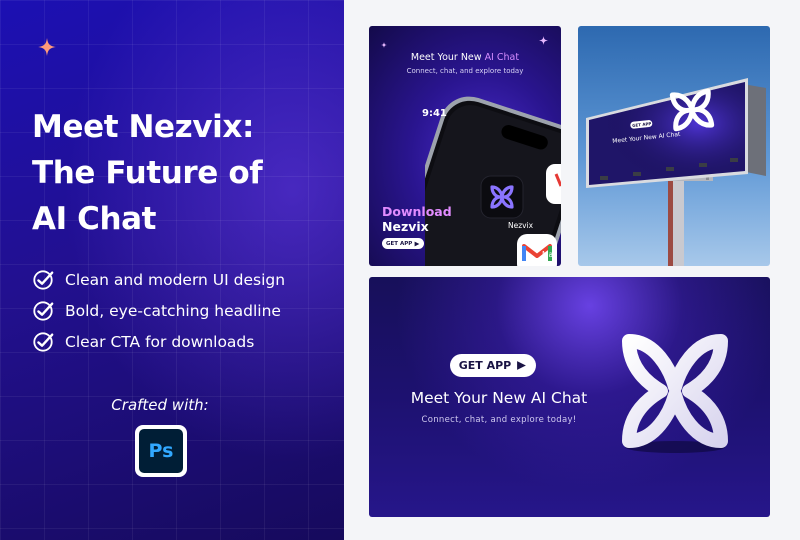  What do you see at coordinates (173, 310) in the screenshot?
I see `feature-text: Bold, eye-catching headline` at bounding box center [173, 310].